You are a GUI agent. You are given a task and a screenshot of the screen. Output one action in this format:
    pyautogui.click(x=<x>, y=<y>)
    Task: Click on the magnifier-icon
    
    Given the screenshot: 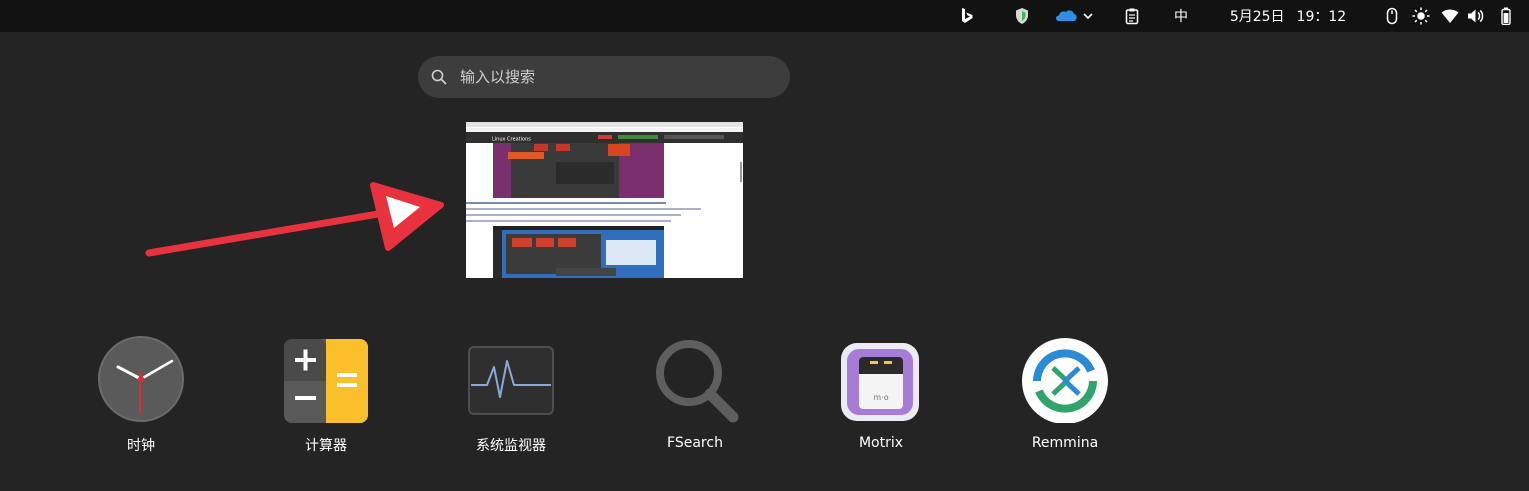 What is the action you would take?
    pyautogui.click(x=697, y=381)
    